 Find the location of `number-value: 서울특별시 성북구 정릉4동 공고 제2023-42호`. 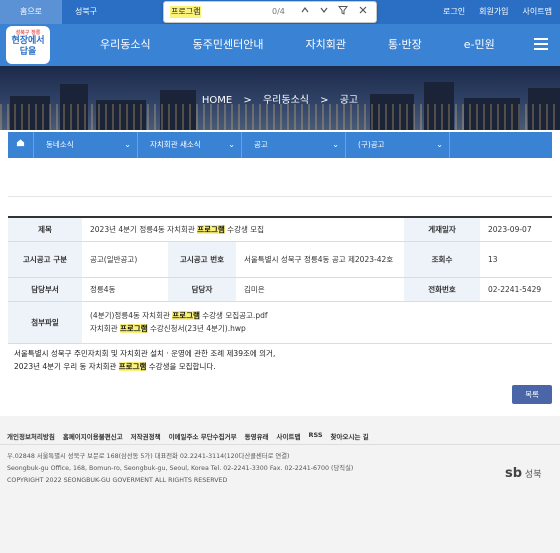

number-value: 서울특별시 성북구 정릉4동 공고 제2023-42호 is located at coordinates (320, 259).